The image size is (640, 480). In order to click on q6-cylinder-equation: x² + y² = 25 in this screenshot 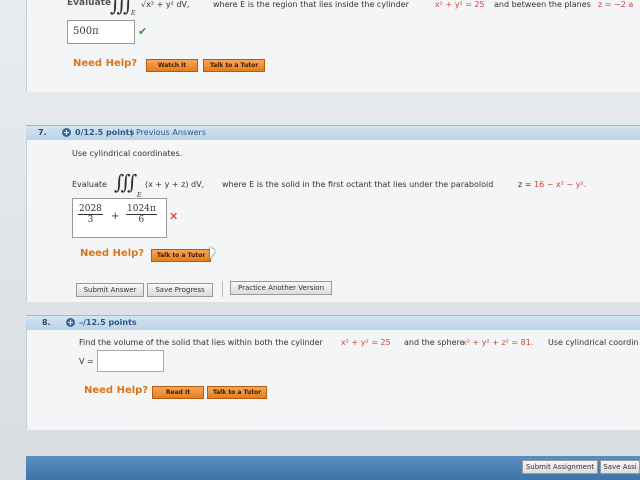, I will do `click(460, 4)`.